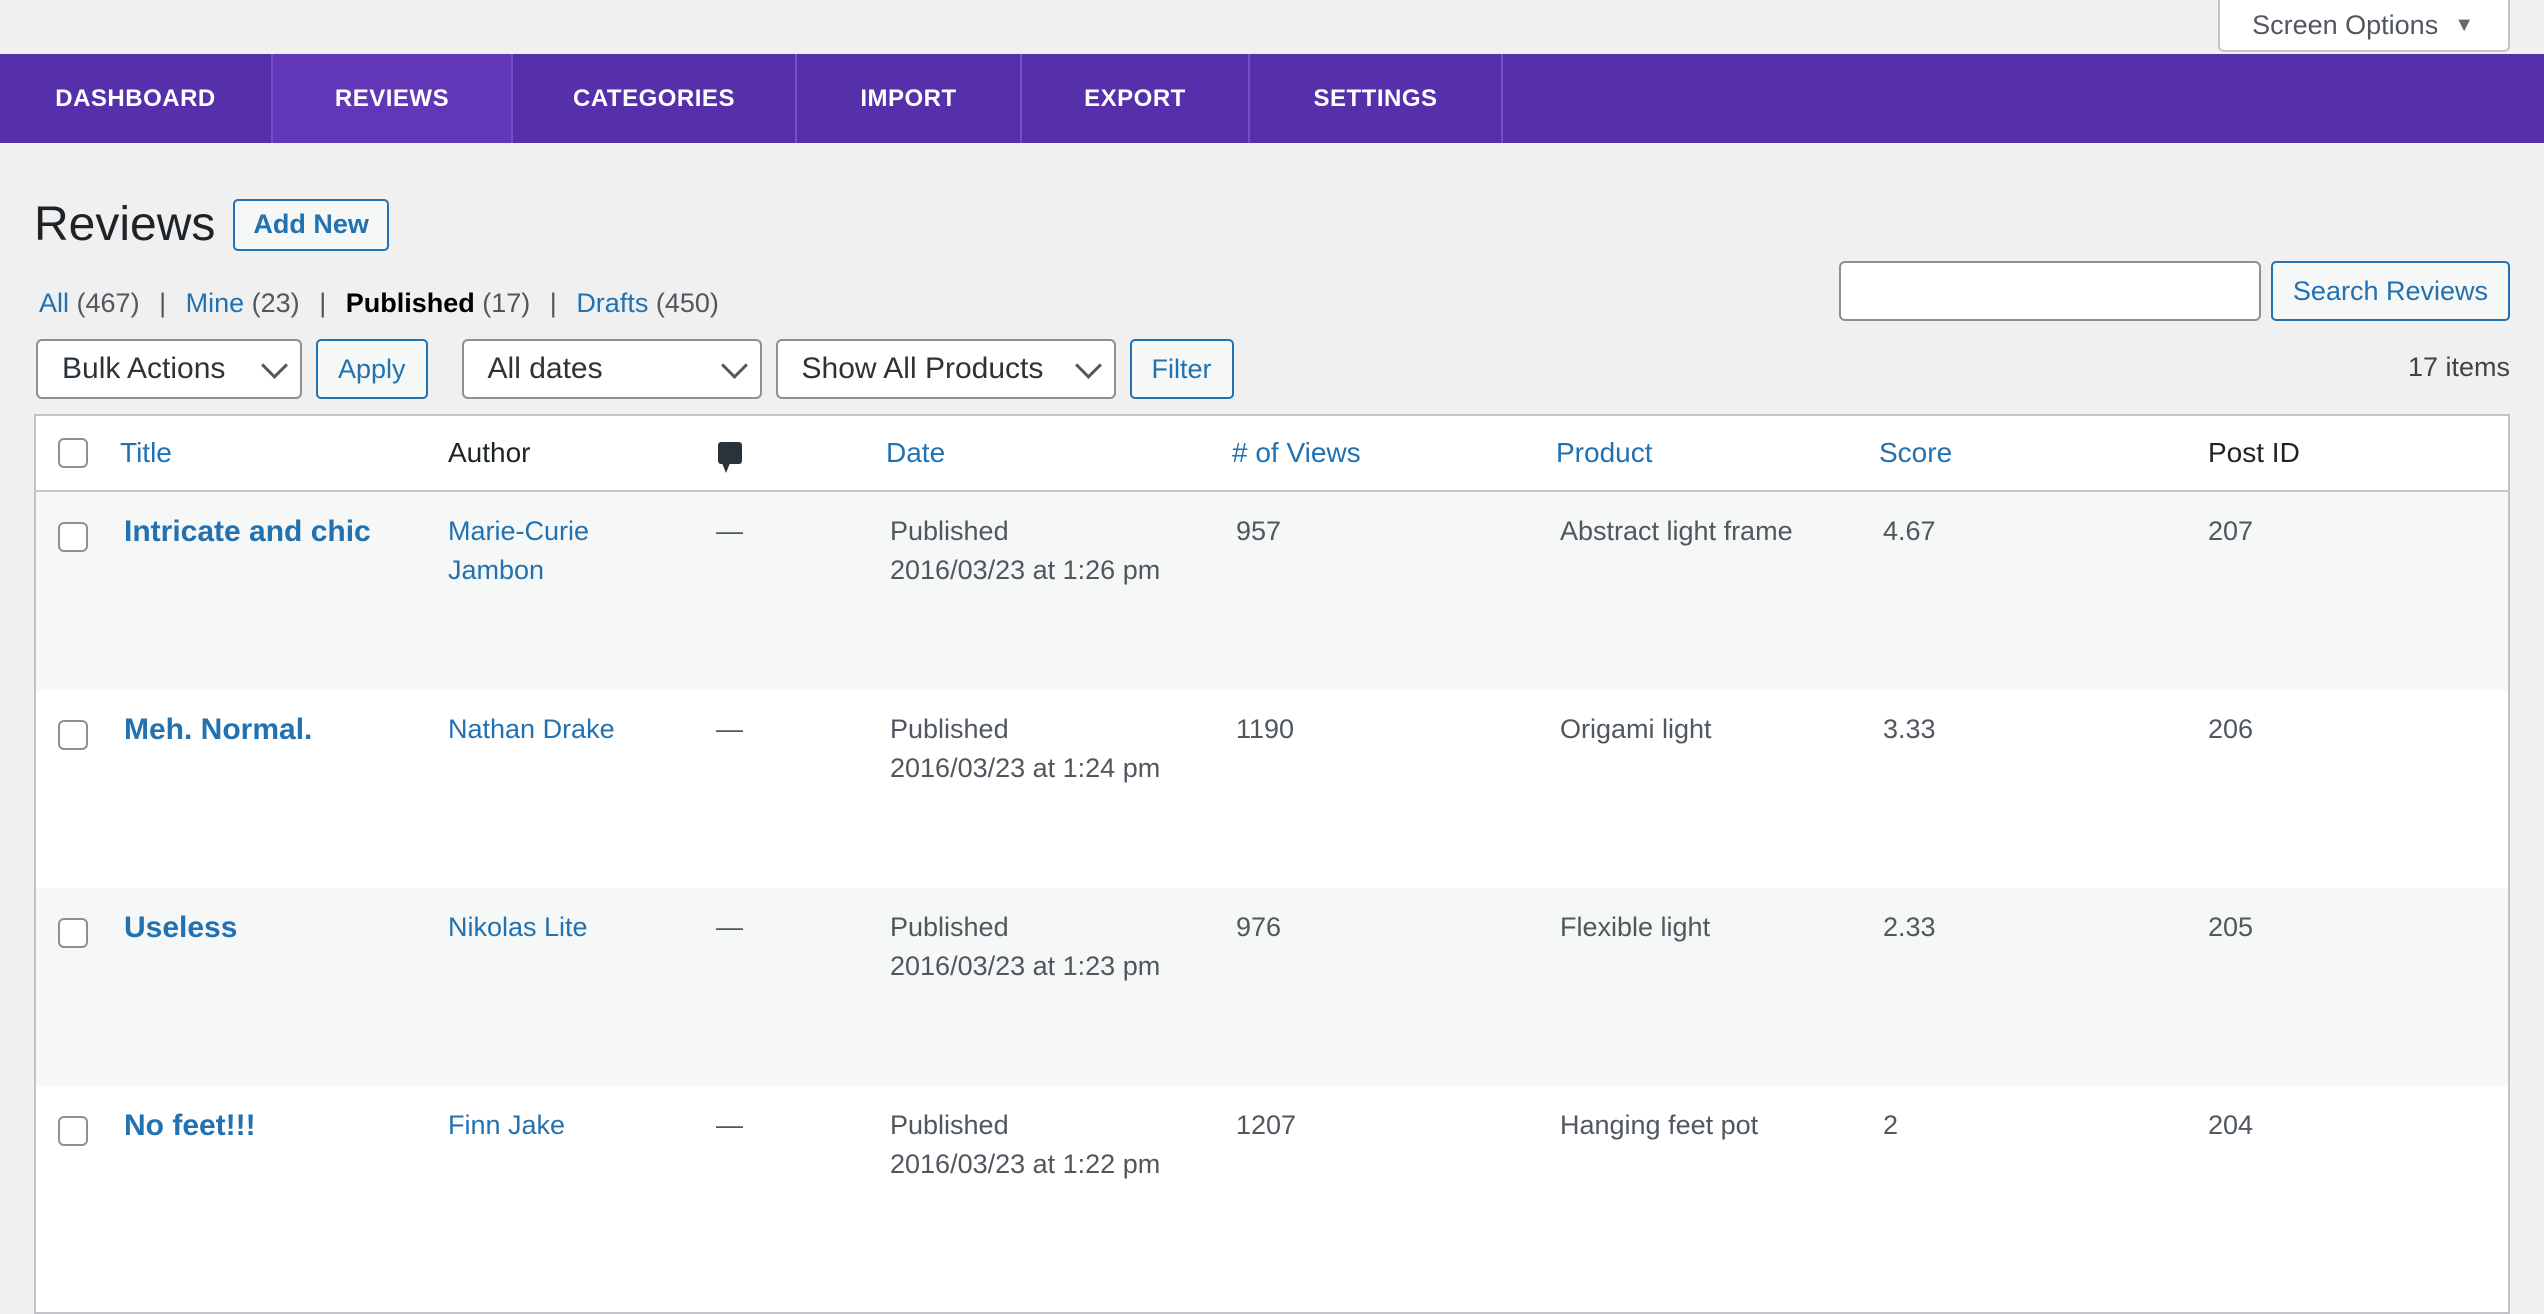  What do you see at coordinates (393, 98) in the screenshot?
I see `tab-reviews: REVIEWS` at bounding box center [393, 98].